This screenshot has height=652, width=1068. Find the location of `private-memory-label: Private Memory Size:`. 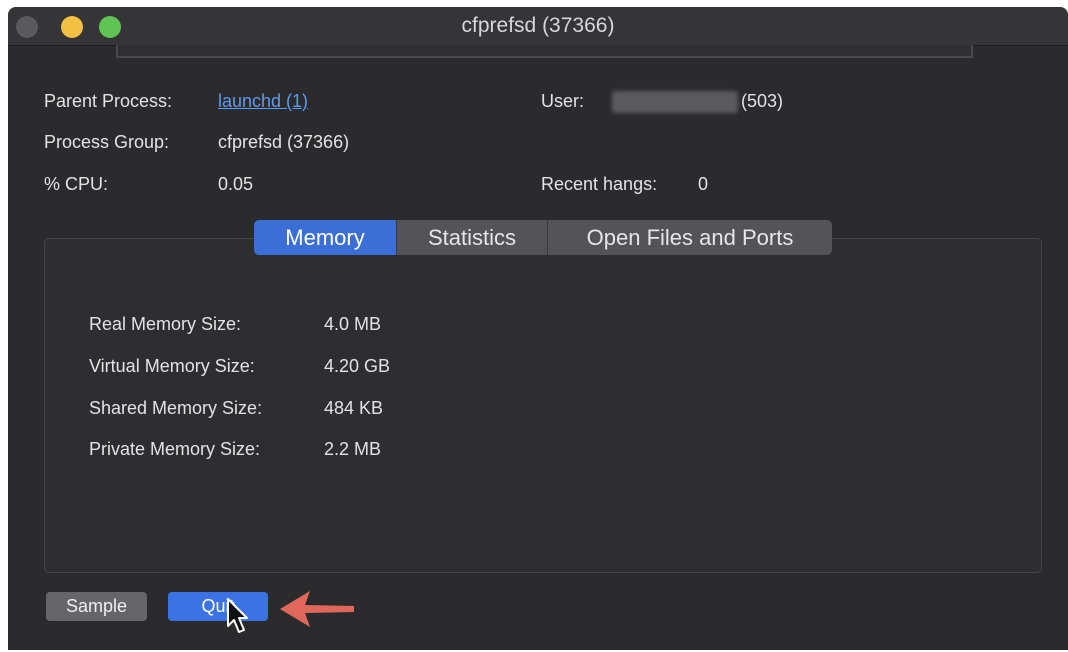

private-memory-label: Private Memory Size: is located at coordinates (175, 449).